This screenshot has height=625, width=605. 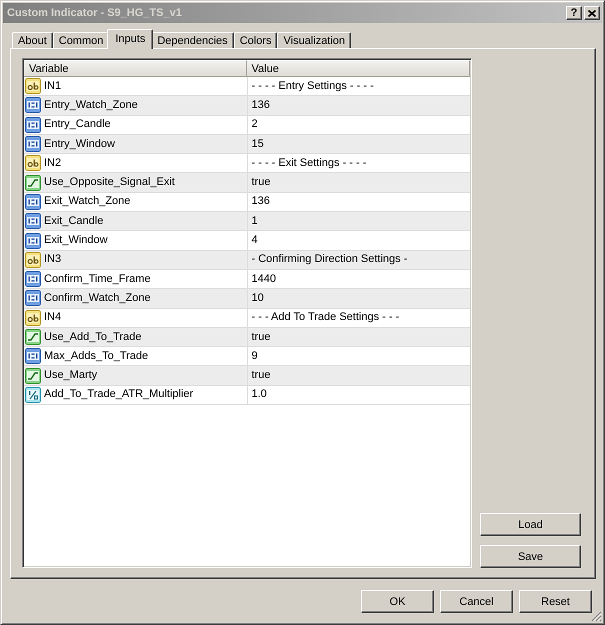 What do you see at coordinates (87, 202) in the screenshot?
I see `variable-name: Exit_Watch_Zone` at bounding box center [87, 202].